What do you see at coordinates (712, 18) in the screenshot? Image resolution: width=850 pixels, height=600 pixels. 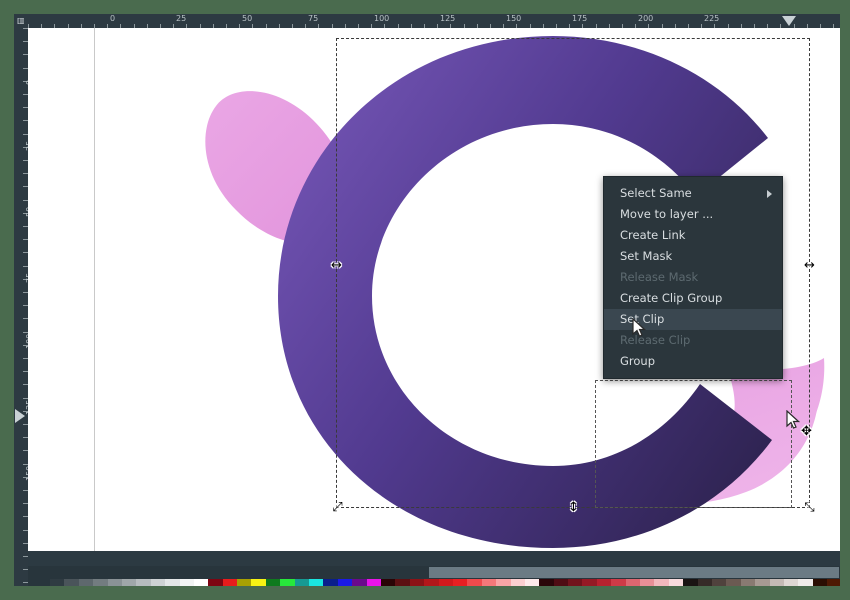 I see `ruler-label-h: 225` at bounding box center [712, 18].